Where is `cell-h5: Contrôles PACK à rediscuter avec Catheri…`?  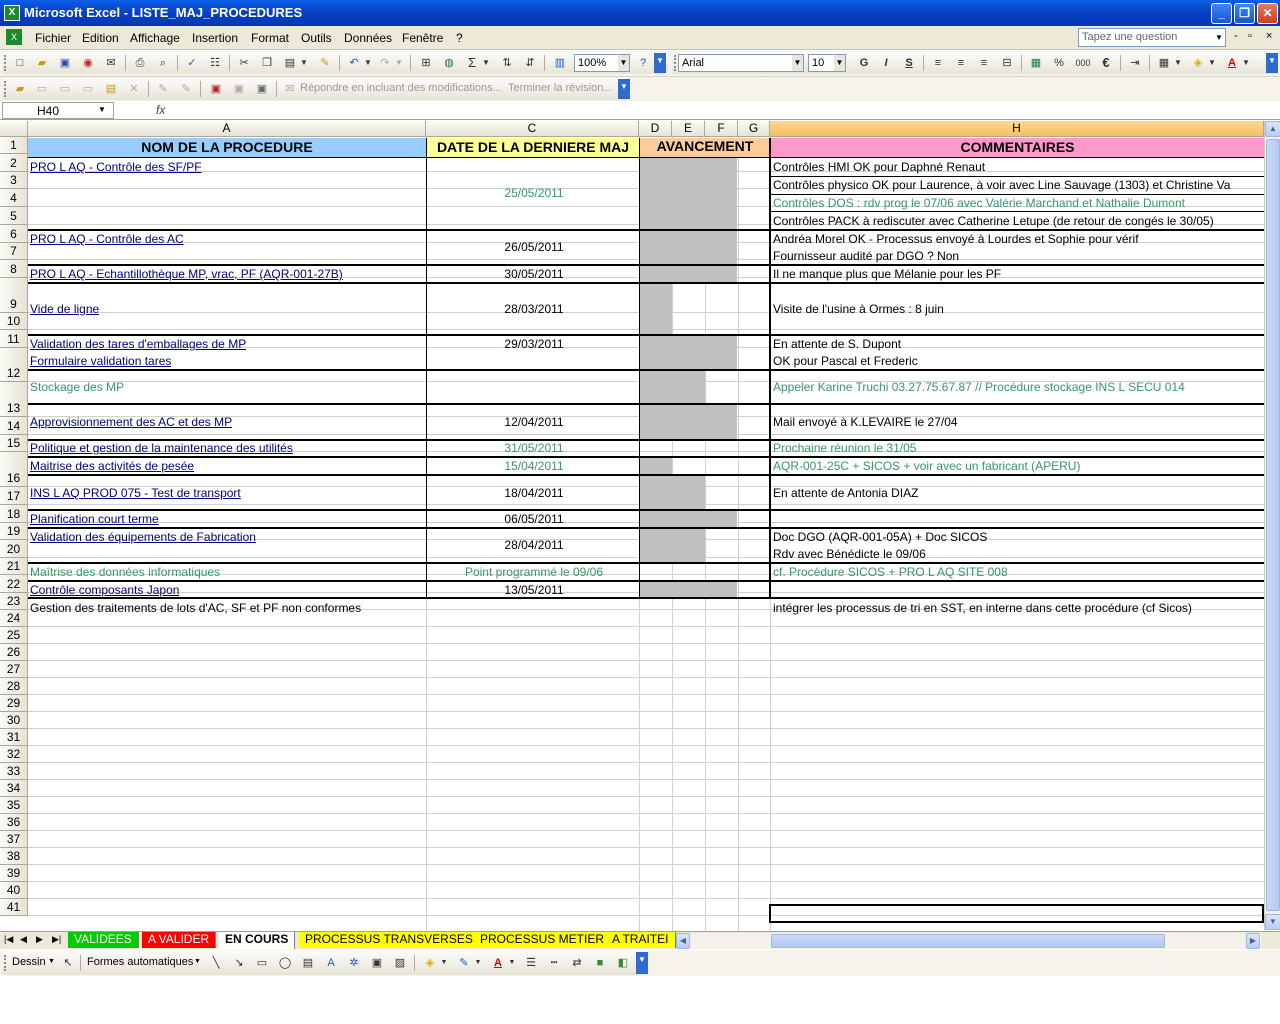
cell-h5: Contrôles PACK à rediscuter avec Catheri… is located at coordinates (992, 221).